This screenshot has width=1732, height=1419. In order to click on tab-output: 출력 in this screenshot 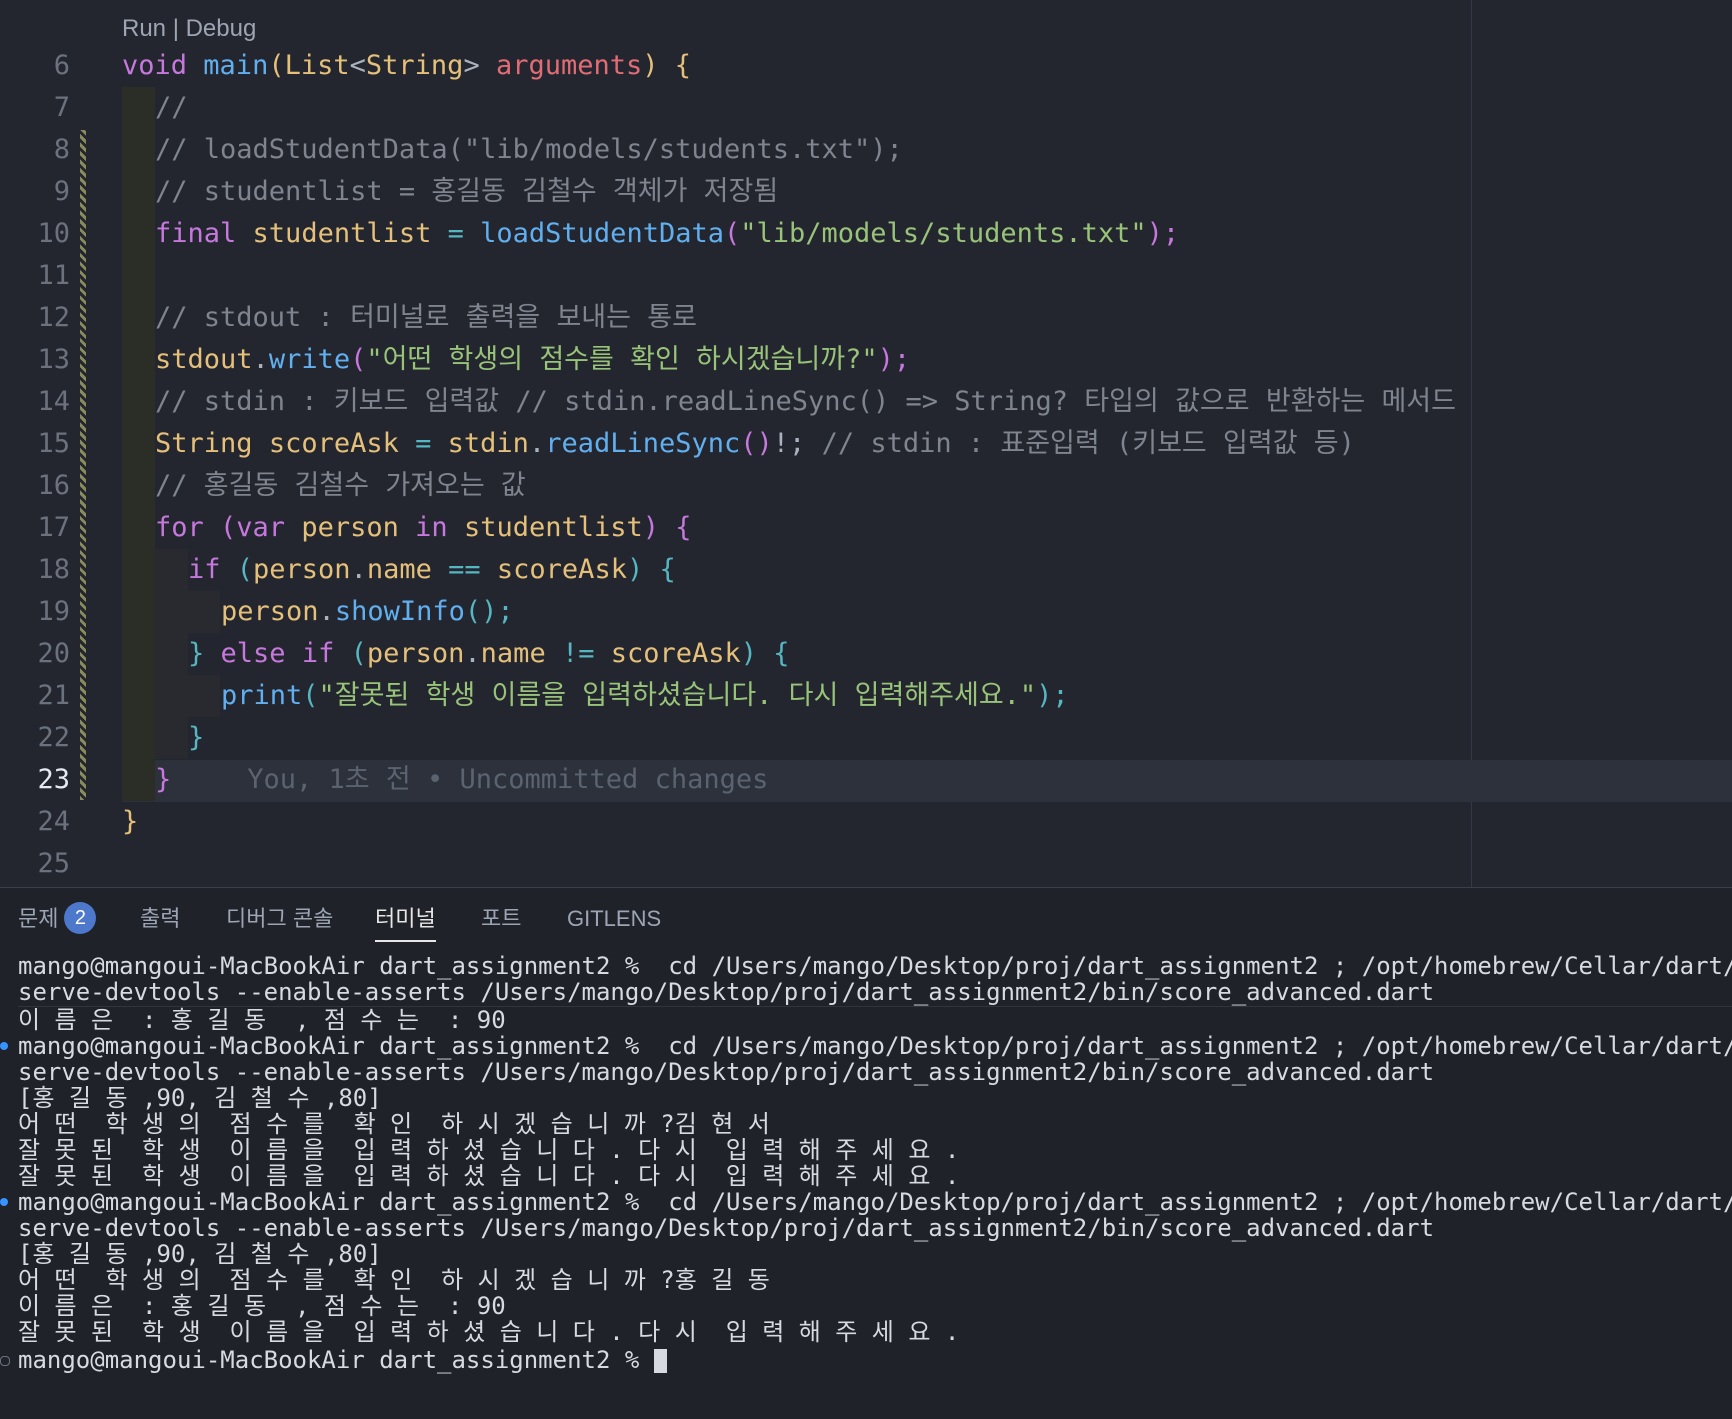, I will do `click(160, 919)`.